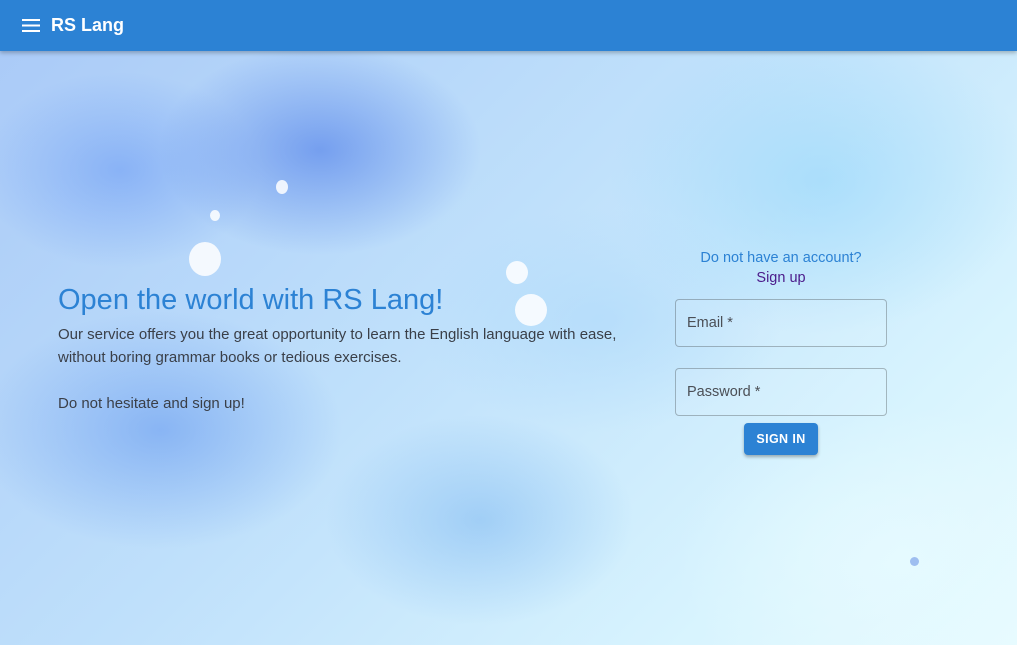 Image resolution: width=1017 pixels, height=645 pixels. What do you see at coordinates (151, 403) in the screenshot?
I see `hero-cta: Do not hesitate and sign up!` at bounding box center [151, 403].